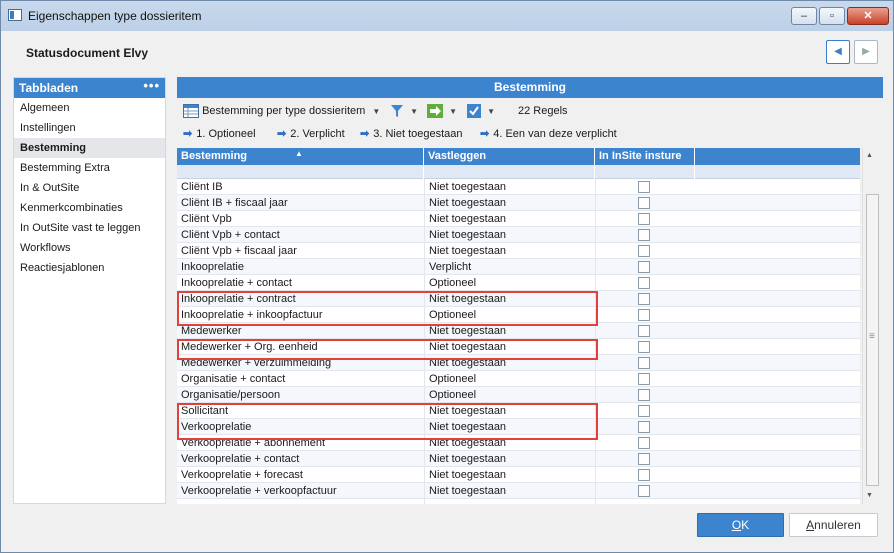  What do you see at coordinates (838, 52) in the screenshot?
I see `previous-button: ◀` at bounding box center [838, 52].